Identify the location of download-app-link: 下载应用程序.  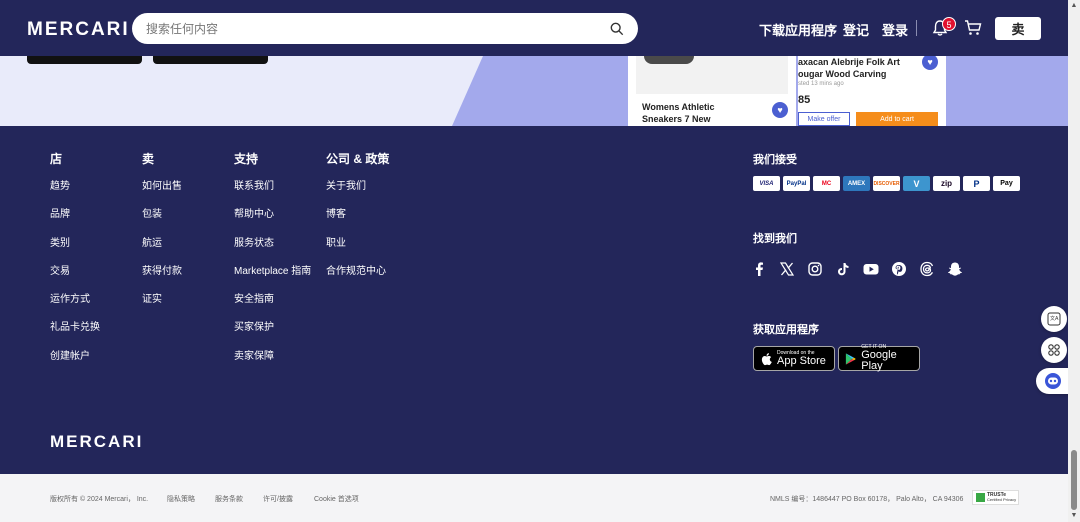
(798, 29).